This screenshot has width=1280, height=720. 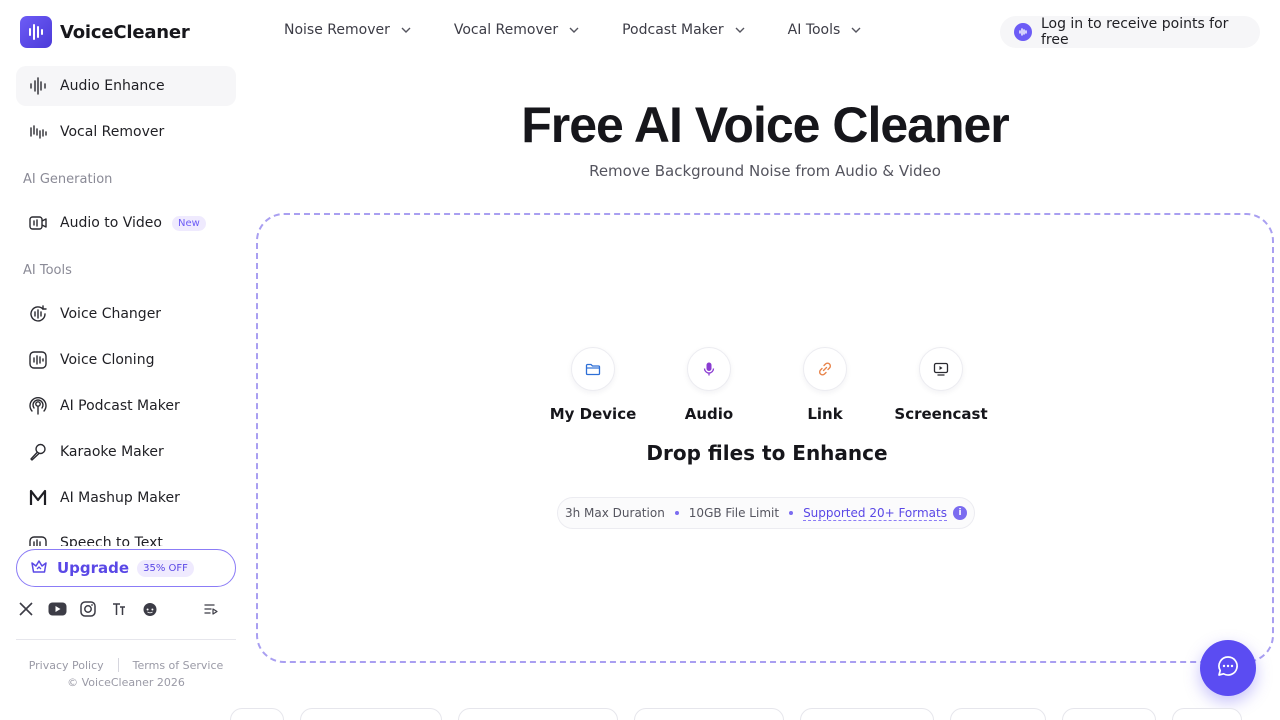 I want to click on feature-chips-strip, so click(x=755, y=714).